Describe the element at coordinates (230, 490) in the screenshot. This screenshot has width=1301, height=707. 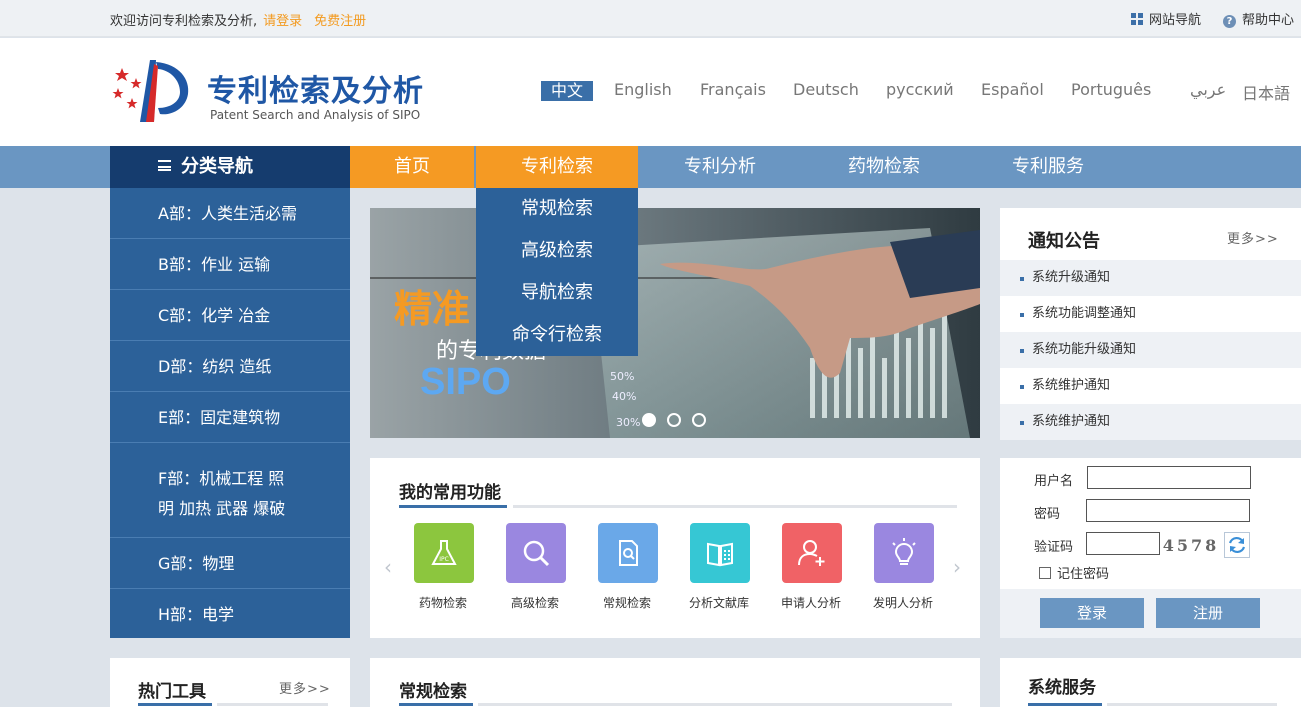
I see `category-f: F部：机械工程 照明 加热 武器 爆破` at that location.